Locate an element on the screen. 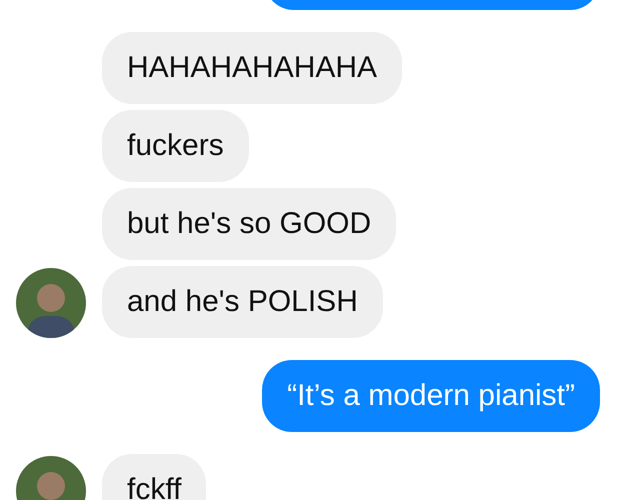  message-bubble: fckff is located at coordinates (154, 477).